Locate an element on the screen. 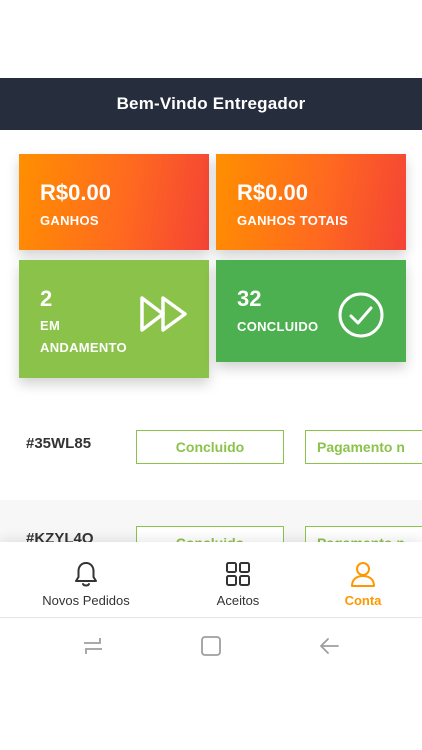  page-title: Bem-Vindo Entregador is located at coordinates (211, 103).